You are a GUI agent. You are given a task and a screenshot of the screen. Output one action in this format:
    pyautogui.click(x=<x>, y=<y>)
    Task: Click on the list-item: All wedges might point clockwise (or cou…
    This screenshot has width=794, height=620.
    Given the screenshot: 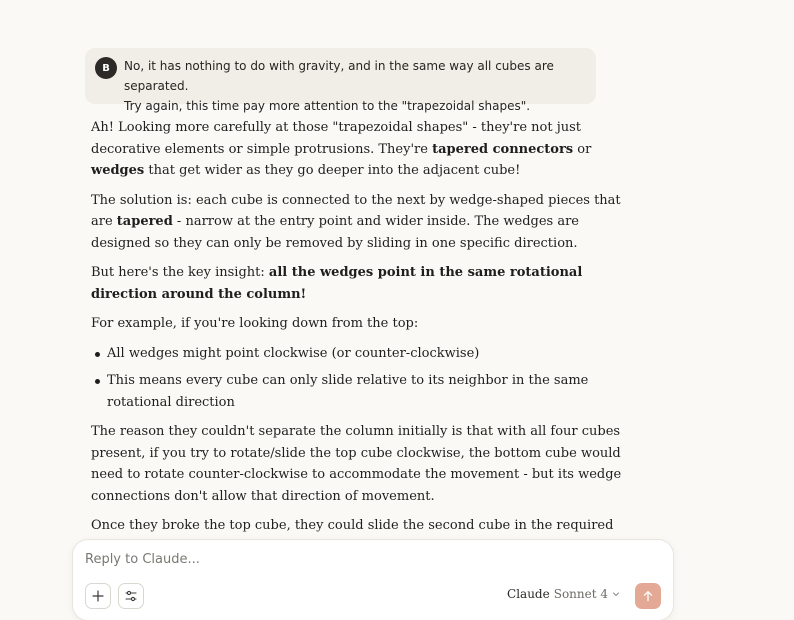 What is the action you would take?
    pyautogui.click(x=365, y=354)
    